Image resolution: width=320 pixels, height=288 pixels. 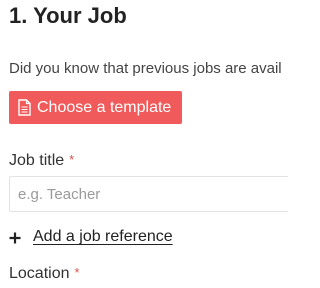 I want to click on choose-template-button: Choose a template, so click(x=96, y=107).